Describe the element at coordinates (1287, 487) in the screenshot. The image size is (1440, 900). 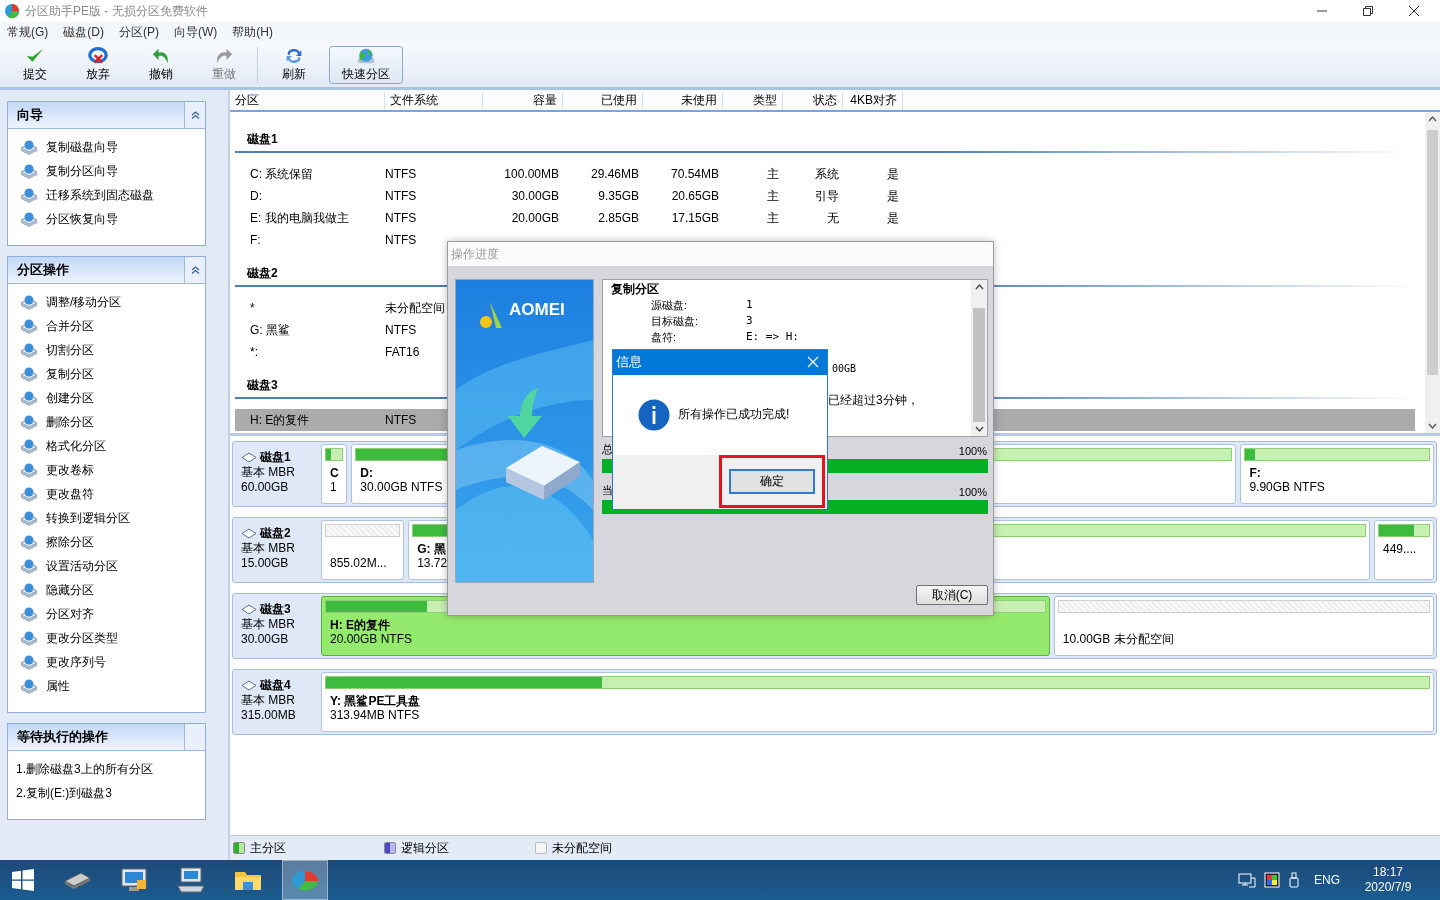
I see `partition-info: 9.90GB NTFS` at that location.